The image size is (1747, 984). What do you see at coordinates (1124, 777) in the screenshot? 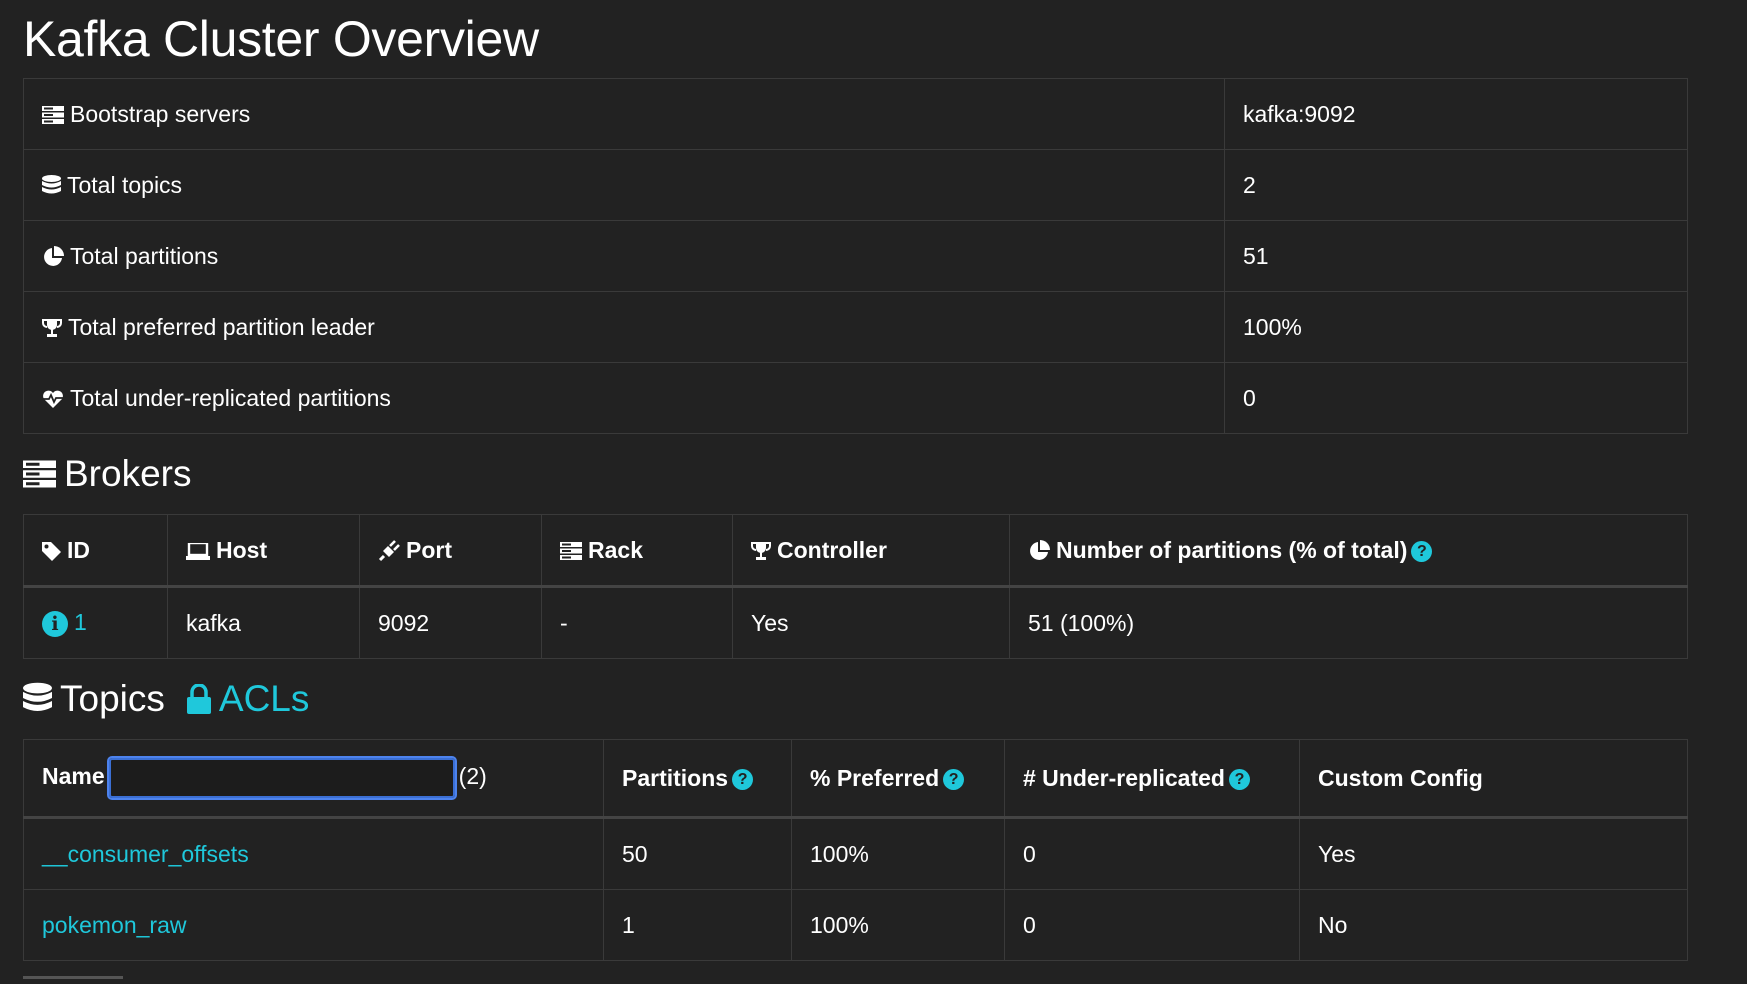
I see `column-header-label: # Under-replicated` at bounding box center [1124, 777].